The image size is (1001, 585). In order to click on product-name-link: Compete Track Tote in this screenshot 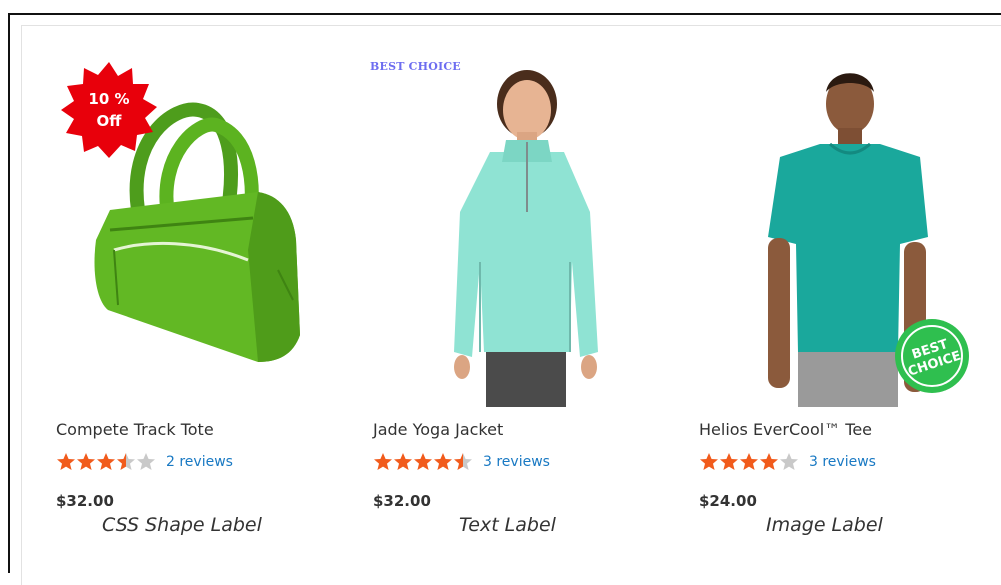, I will do `click(135, 429)`.